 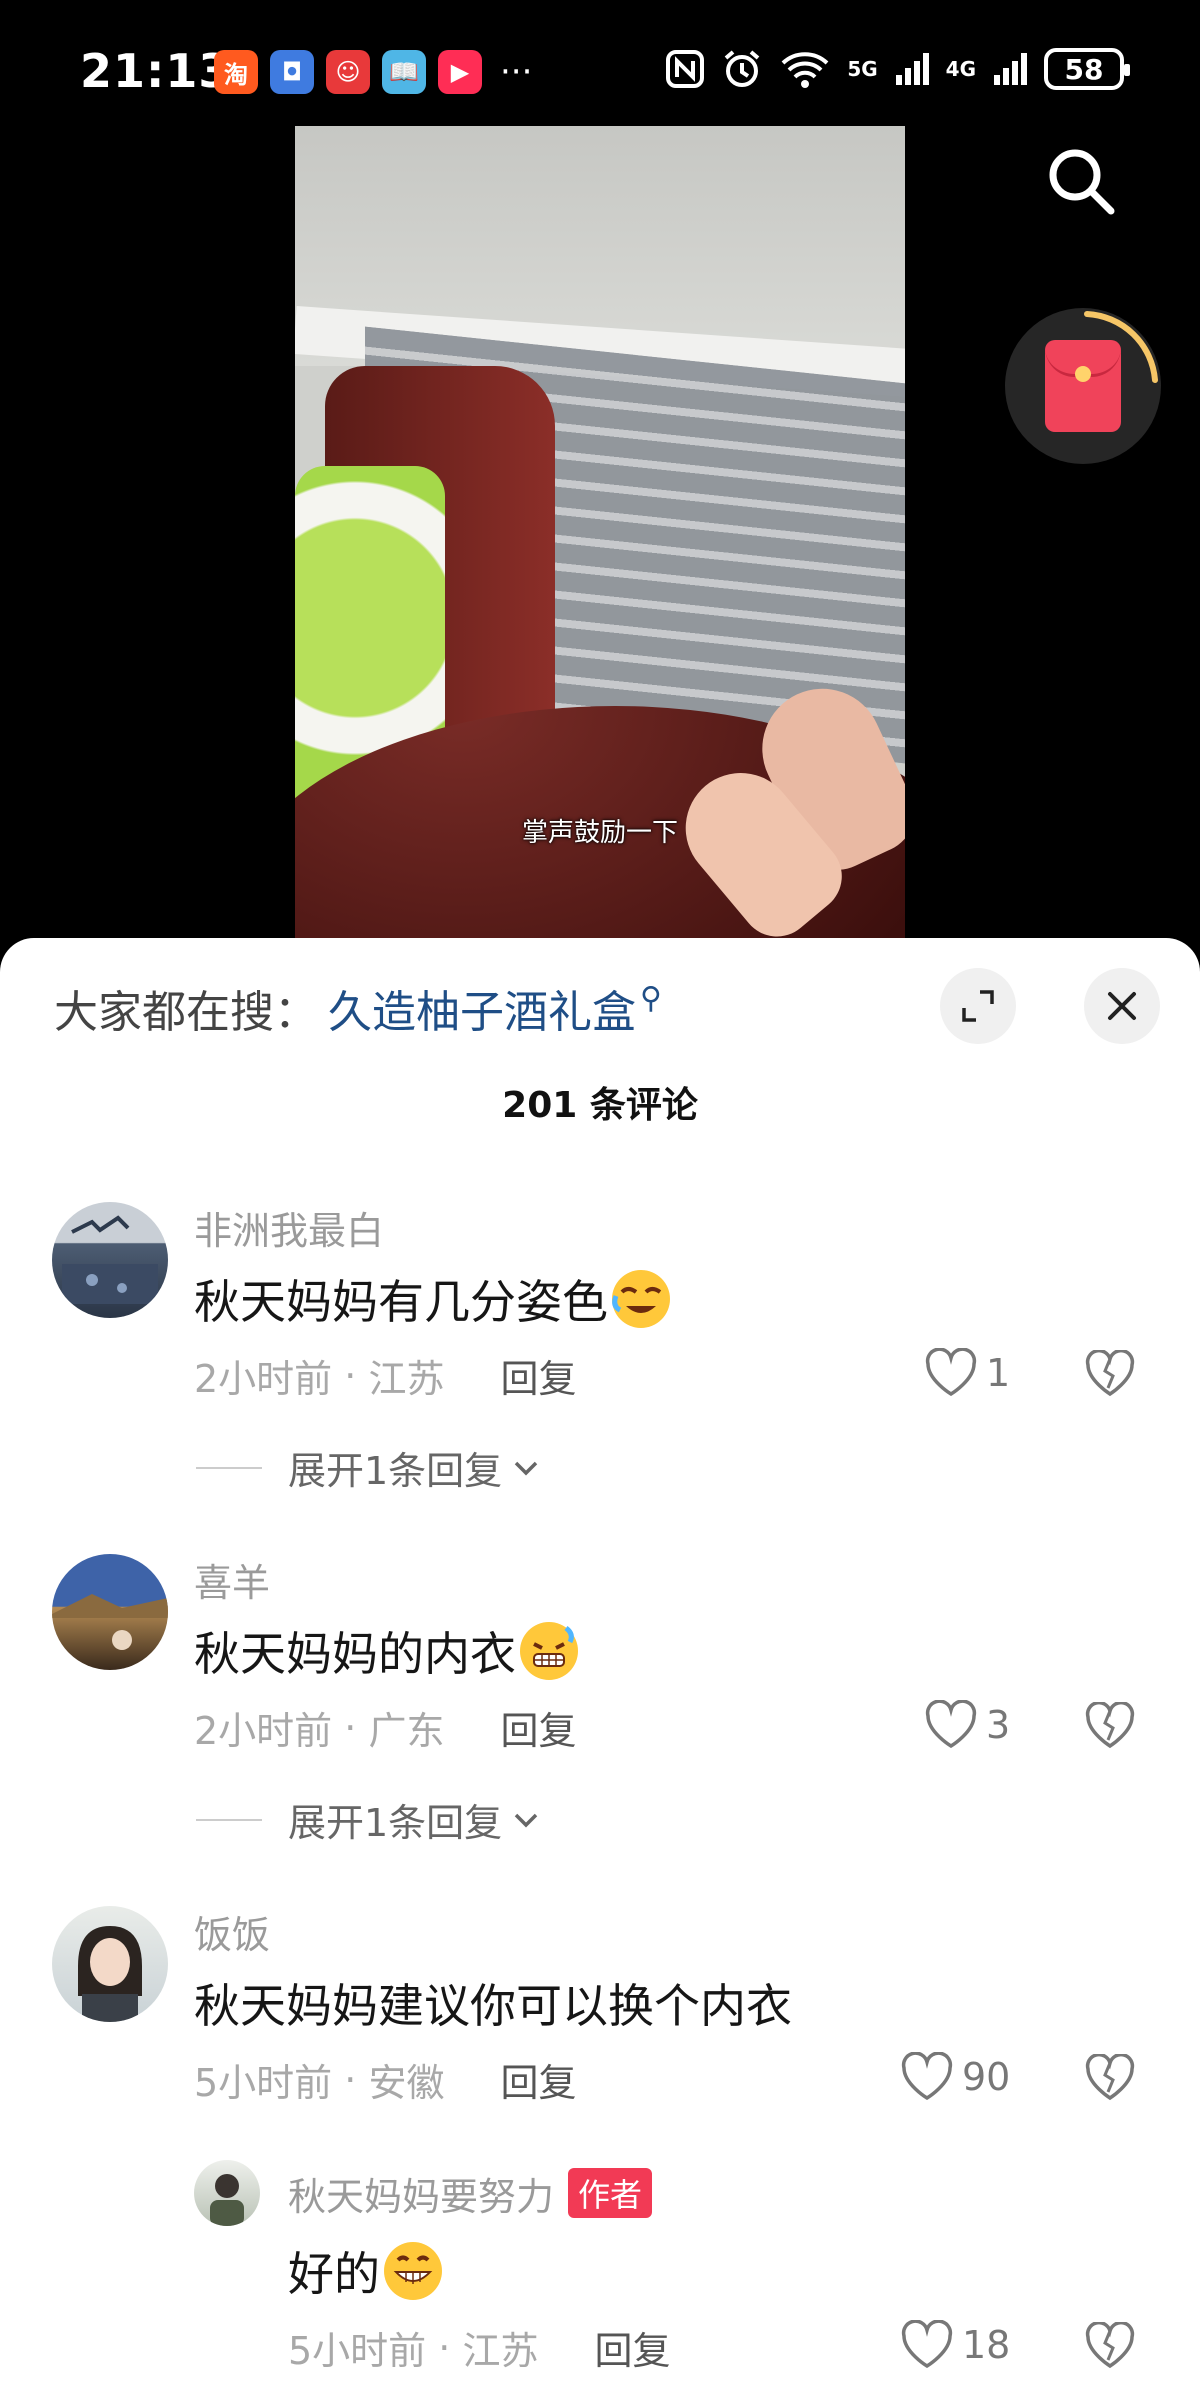 I want to click on comment-meta: 2小时前 · 江苏 回复, so click(x=385, y=1375).